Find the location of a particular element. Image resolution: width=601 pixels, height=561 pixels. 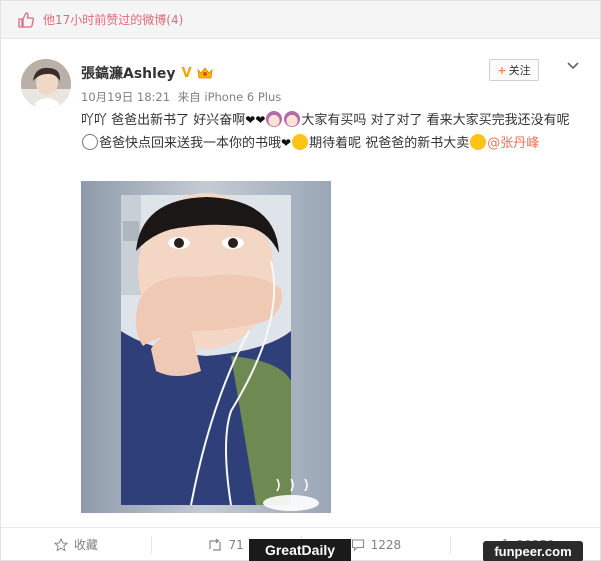

liked-notice-bar: 他17小时前赞过的微博(4) is located at coordinates (300, 20).